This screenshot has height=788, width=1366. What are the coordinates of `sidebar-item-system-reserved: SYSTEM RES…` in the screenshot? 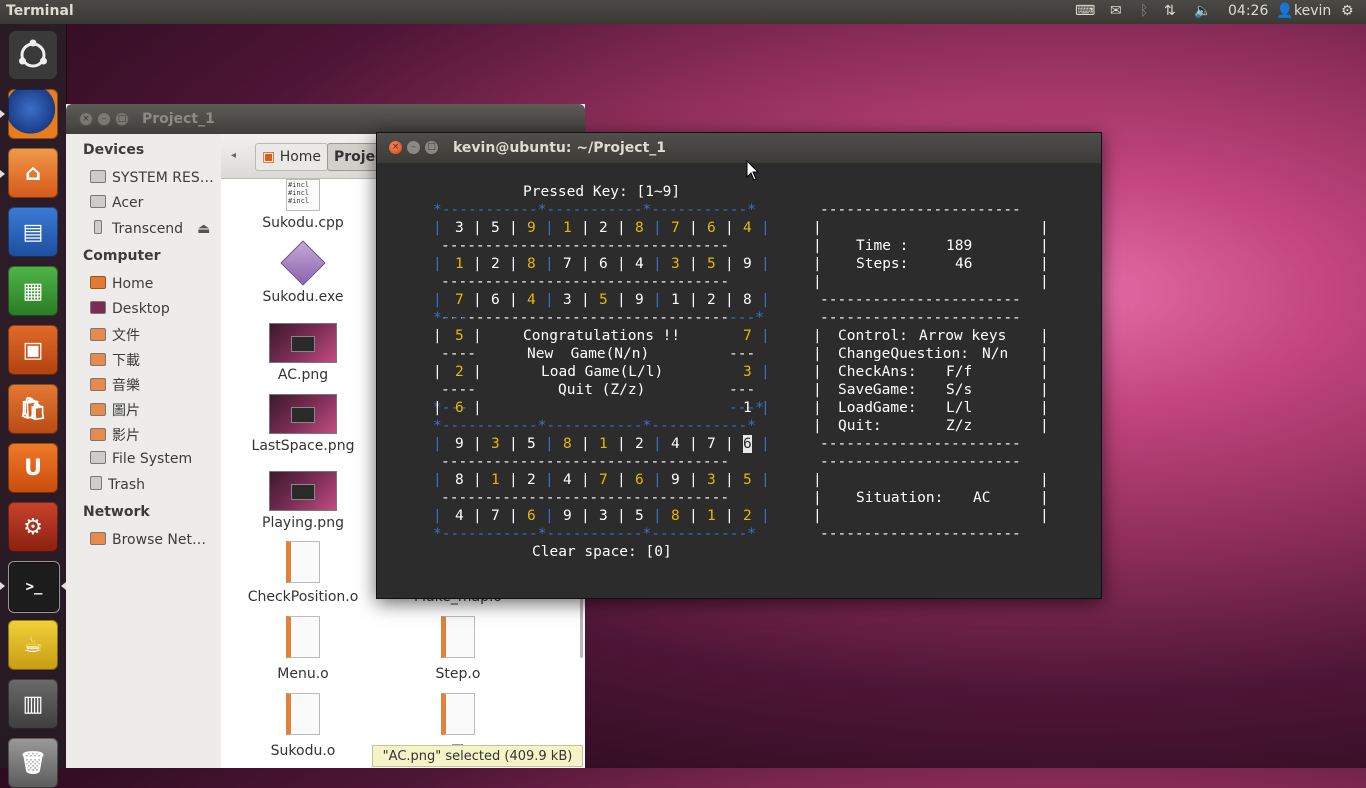 It's located at (152, 180).